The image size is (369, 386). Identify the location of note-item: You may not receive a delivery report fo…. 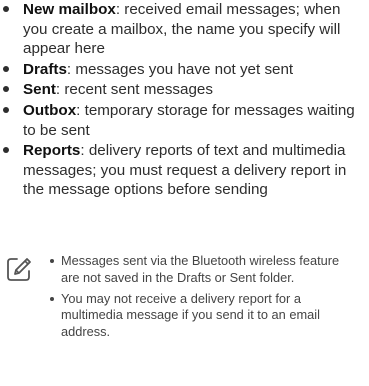
(200, 316).